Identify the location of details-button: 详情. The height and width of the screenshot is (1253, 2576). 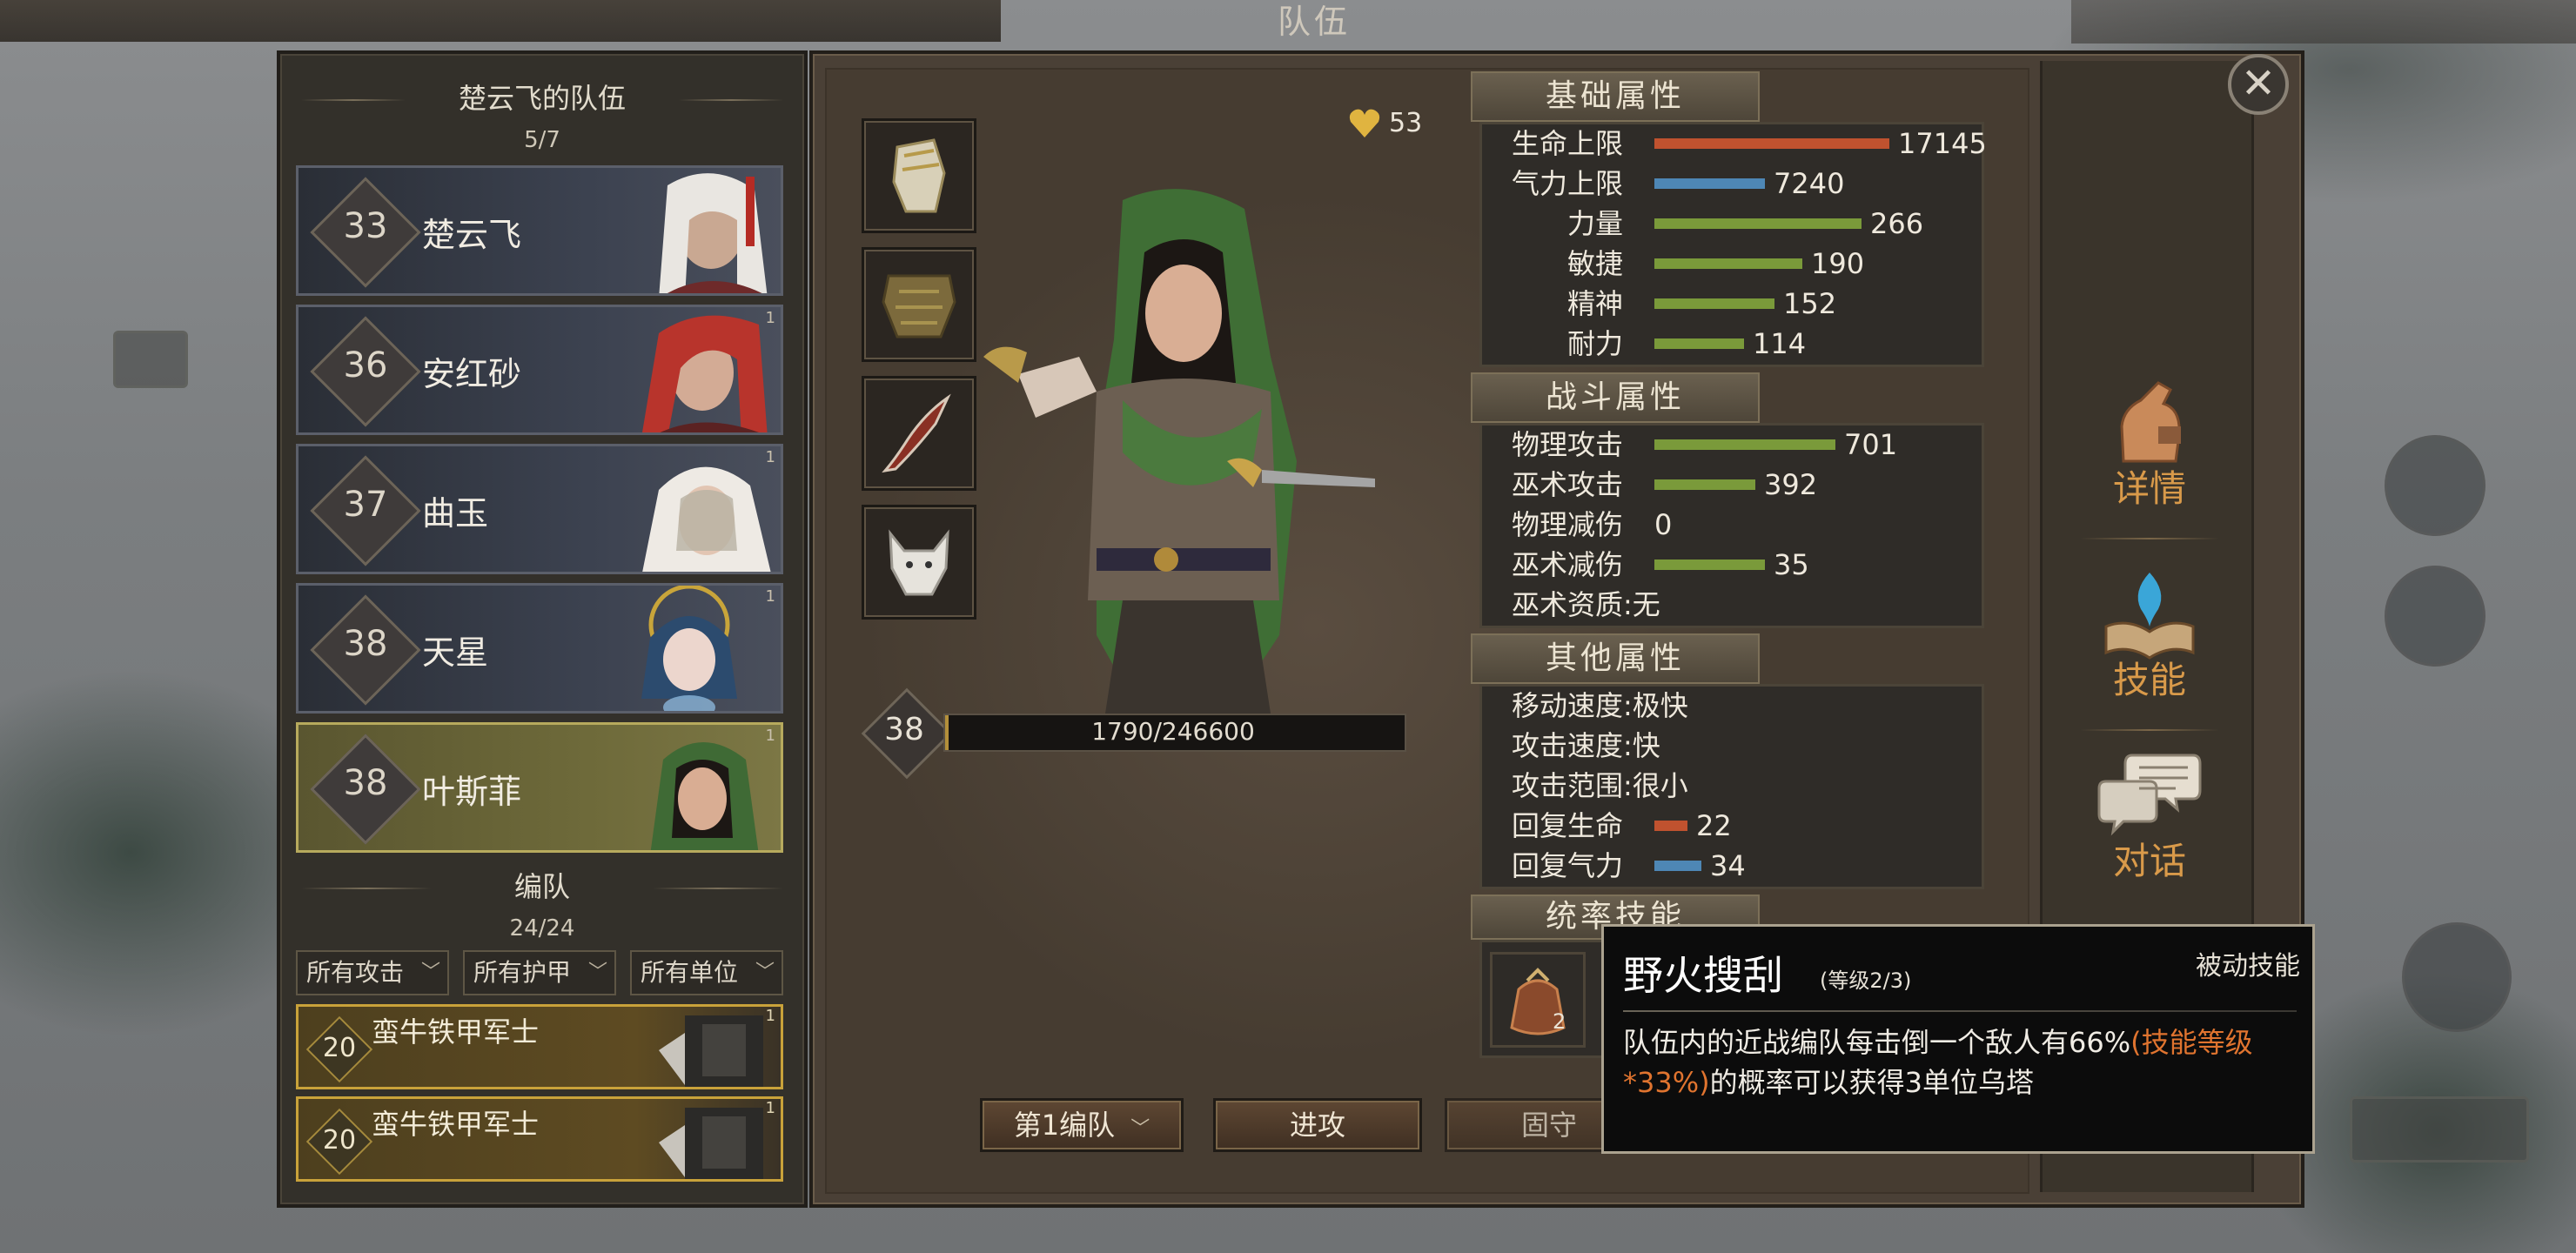
(2149, 448).